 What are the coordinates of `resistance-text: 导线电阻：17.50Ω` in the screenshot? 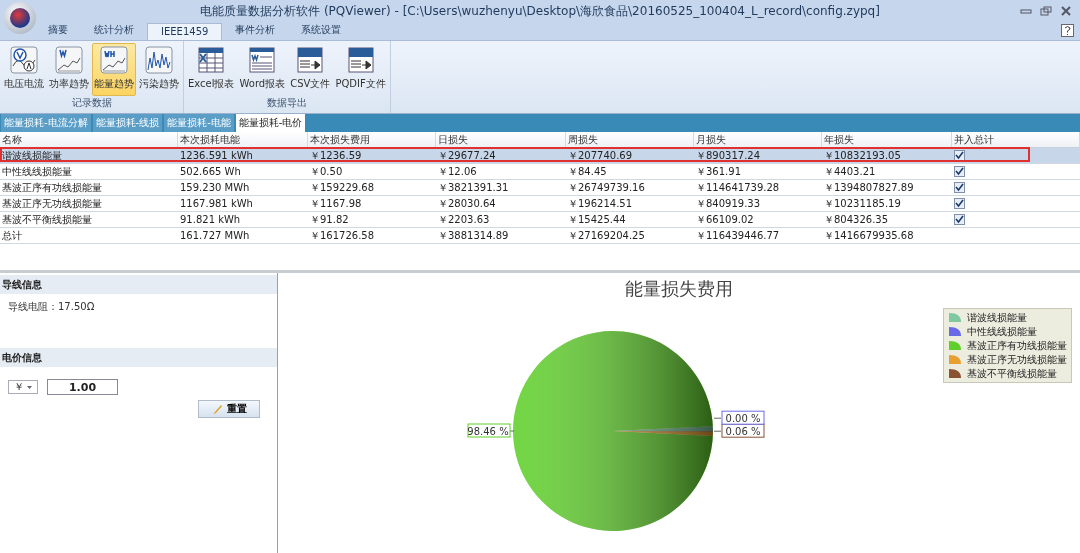 It's located at (51, 307).